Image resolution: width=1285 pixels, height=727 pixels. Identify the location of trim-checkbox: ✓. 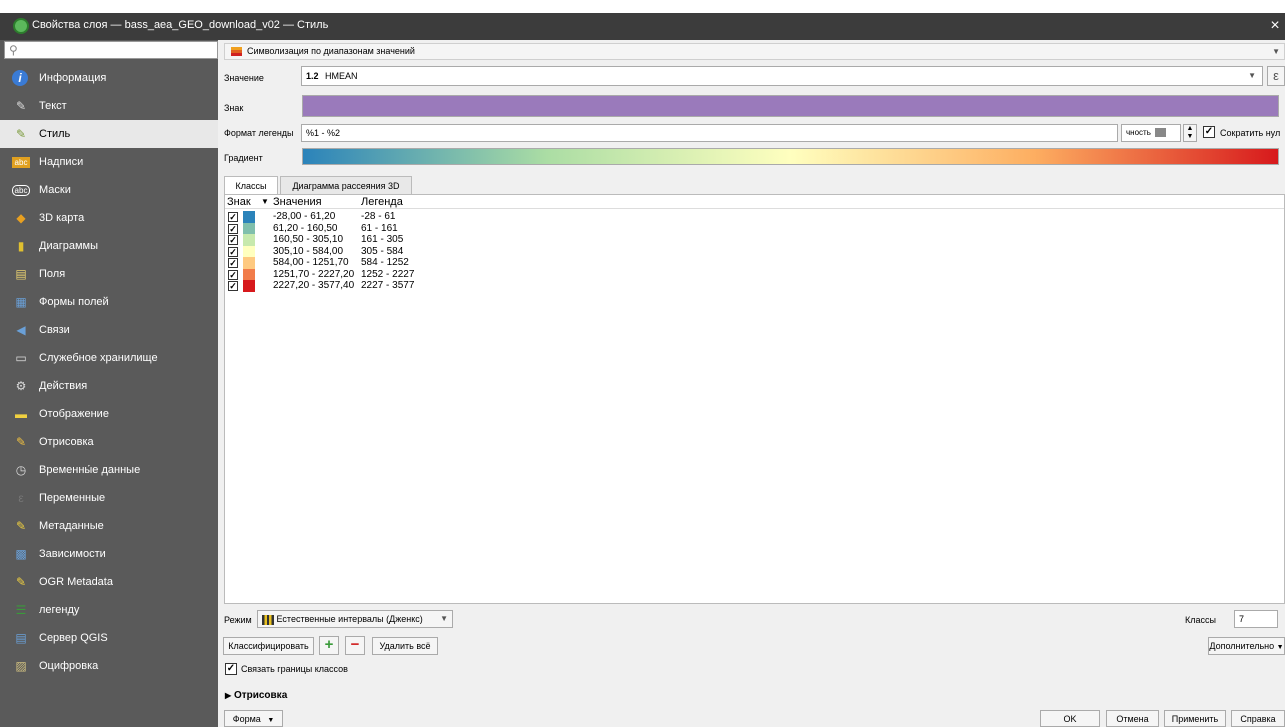
(1209, 132).